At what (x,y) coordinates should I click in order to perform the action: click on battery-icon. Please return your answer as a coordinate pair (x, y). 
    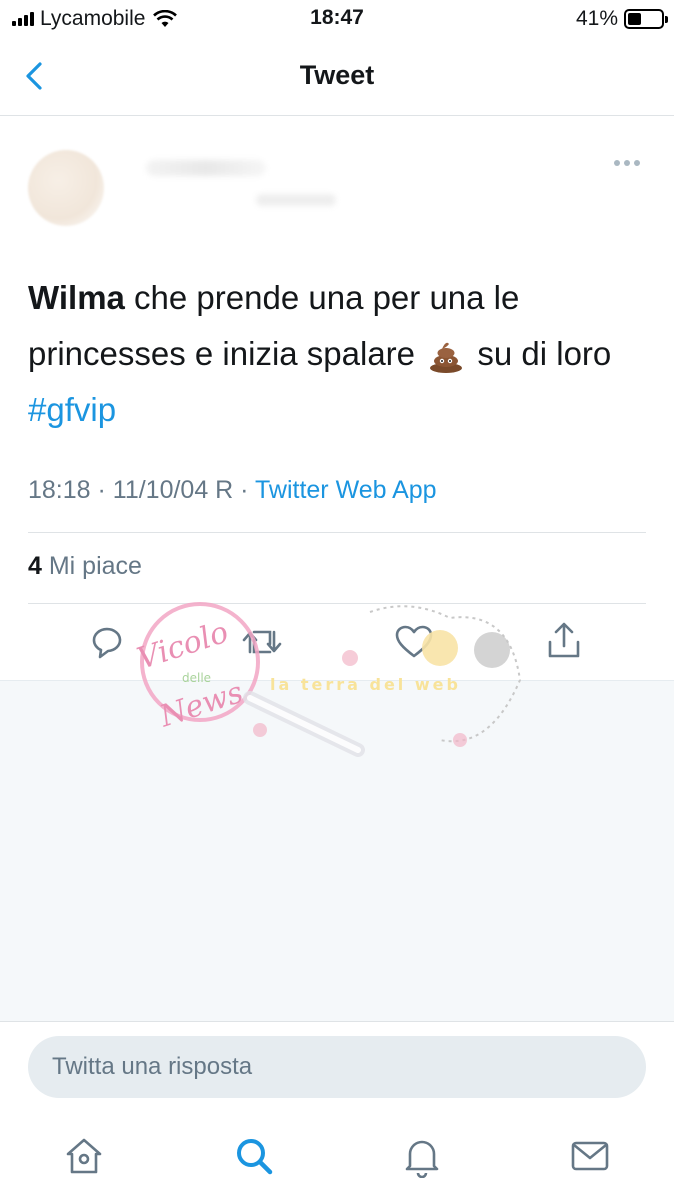
    Looking at the image, I should click on (646, 19).